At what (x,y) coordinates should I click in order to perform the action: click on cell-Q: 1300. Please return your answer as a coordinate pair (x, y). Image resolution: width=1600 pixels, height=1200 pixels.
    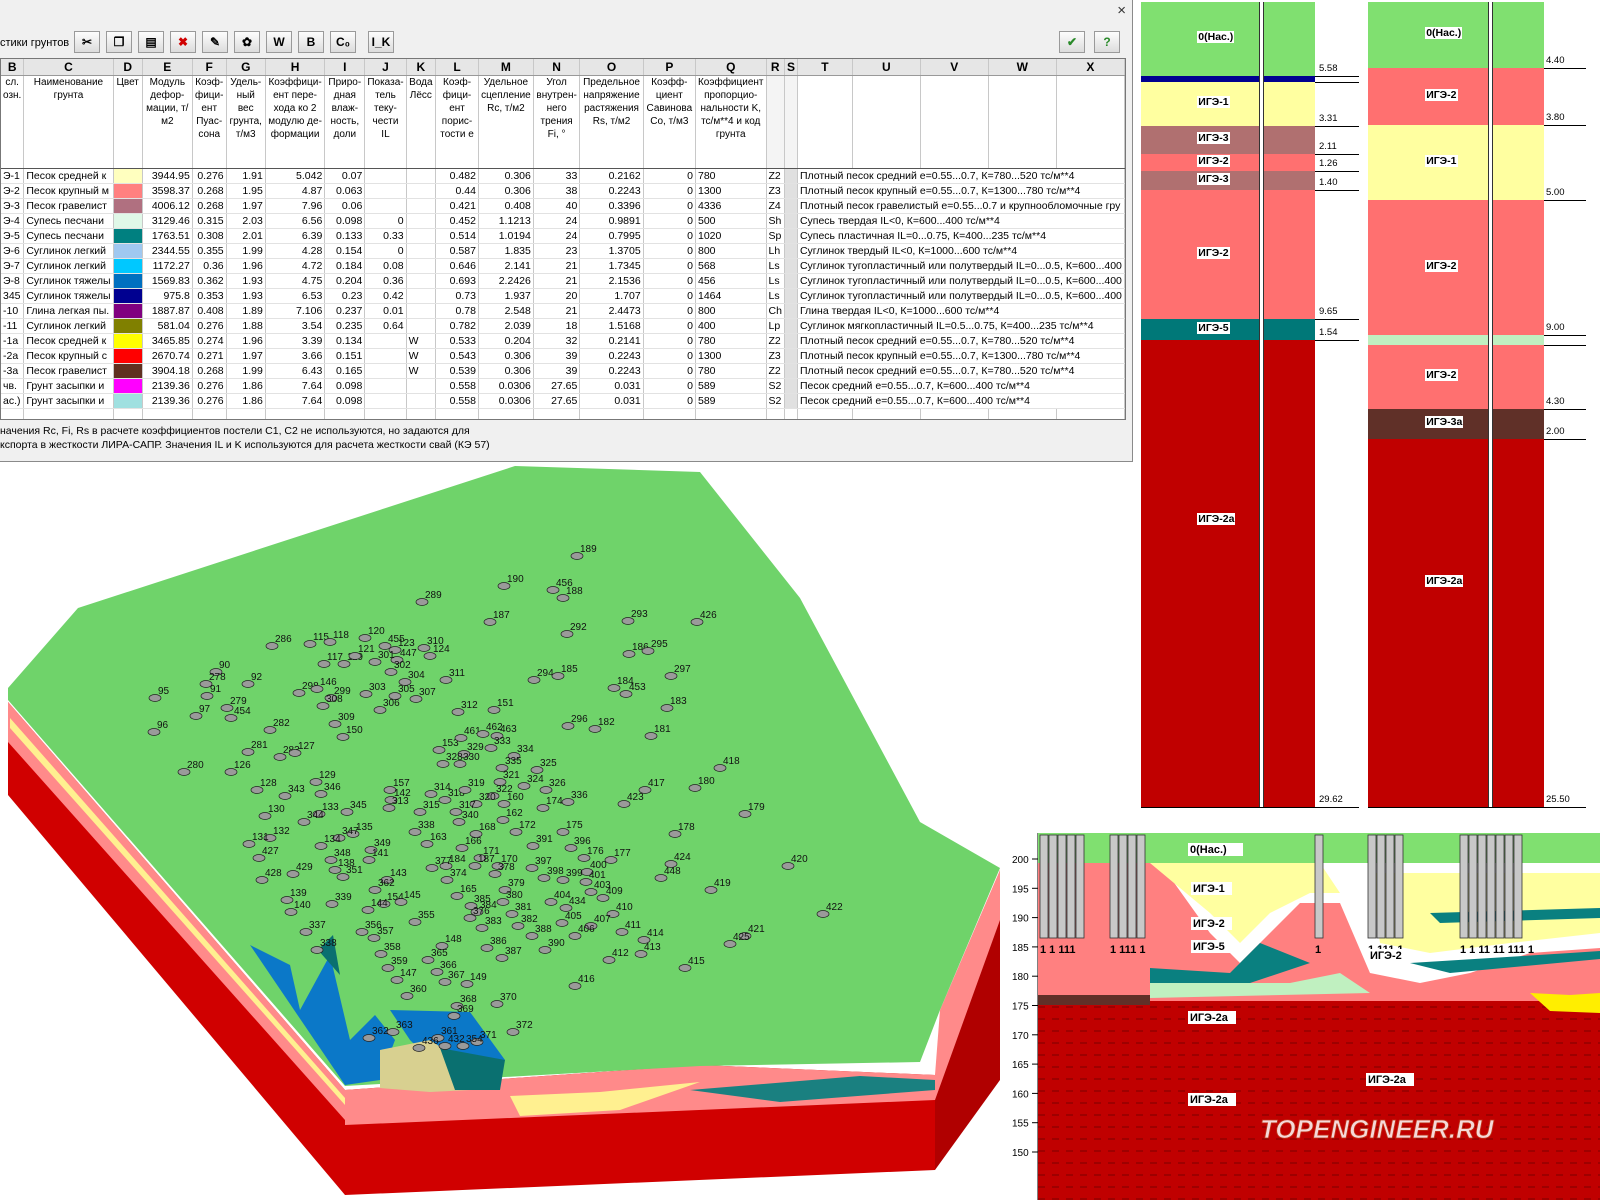
    Looking at the image, I should click on (731, 356).